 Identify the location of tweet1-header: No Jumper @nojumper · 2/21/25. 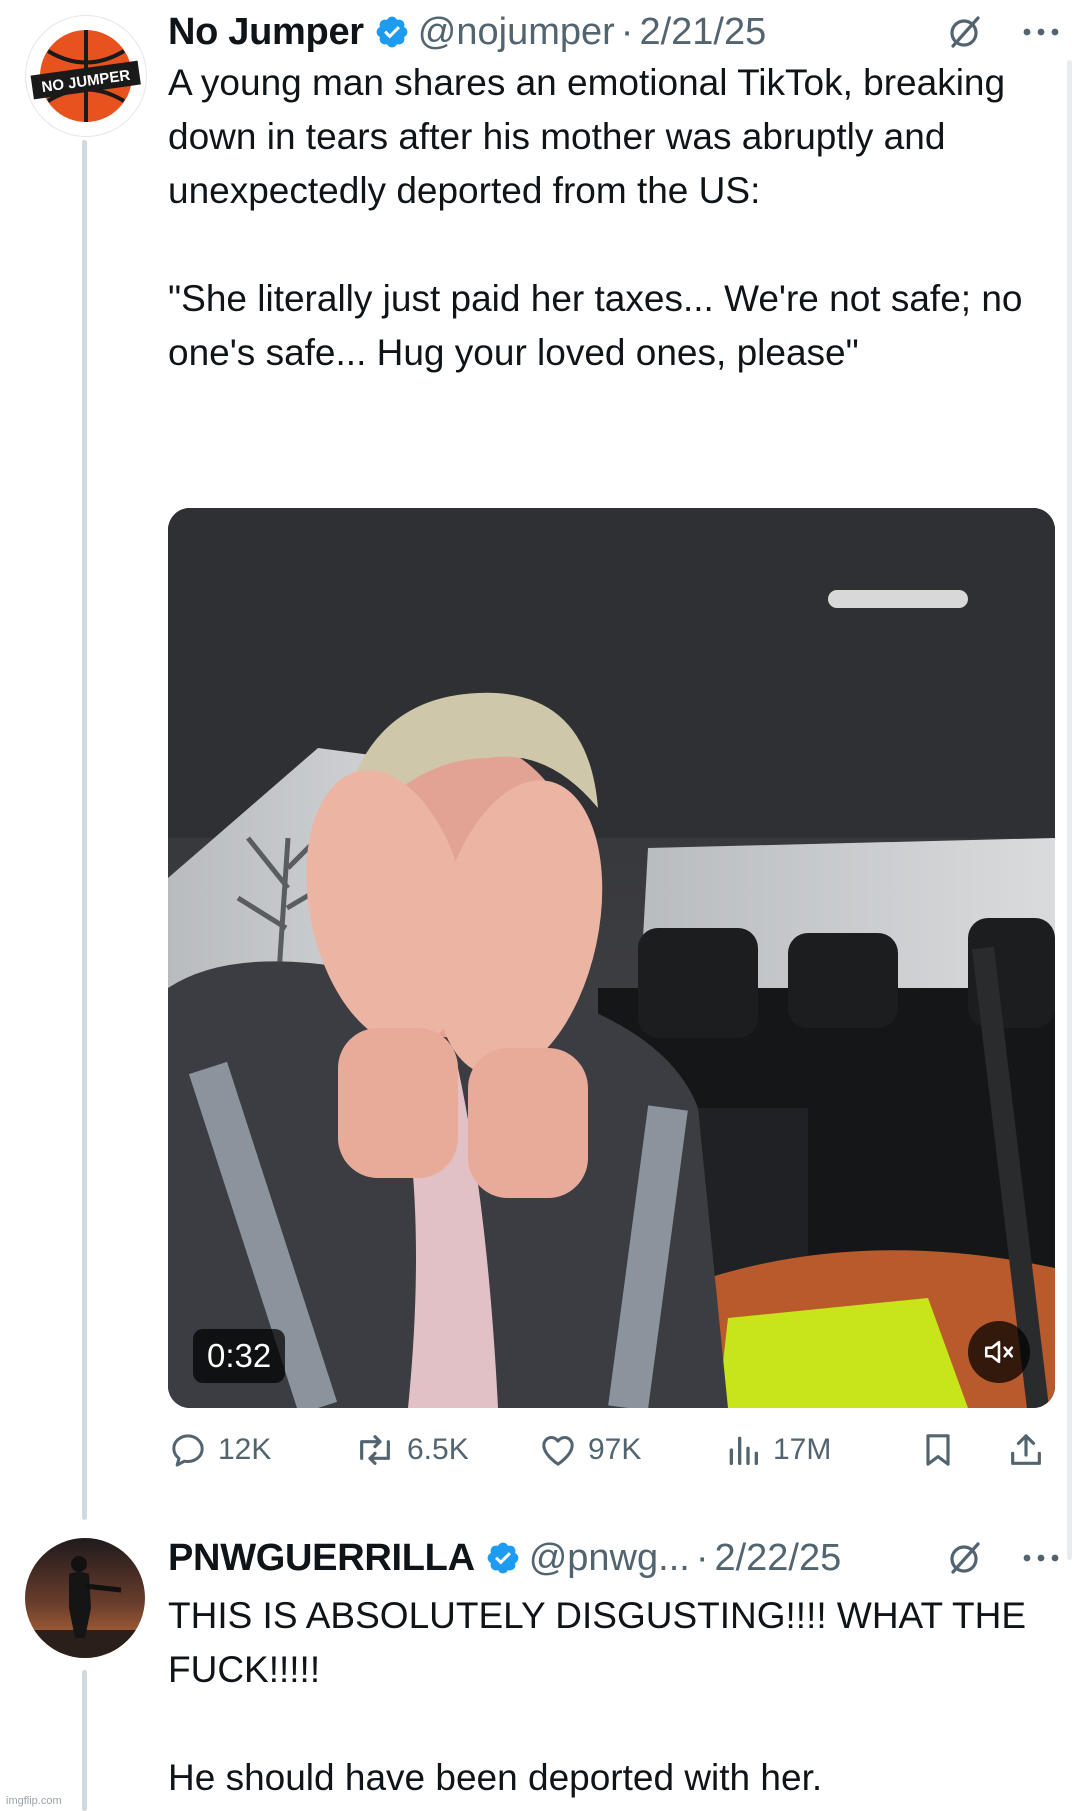
(467, 32).